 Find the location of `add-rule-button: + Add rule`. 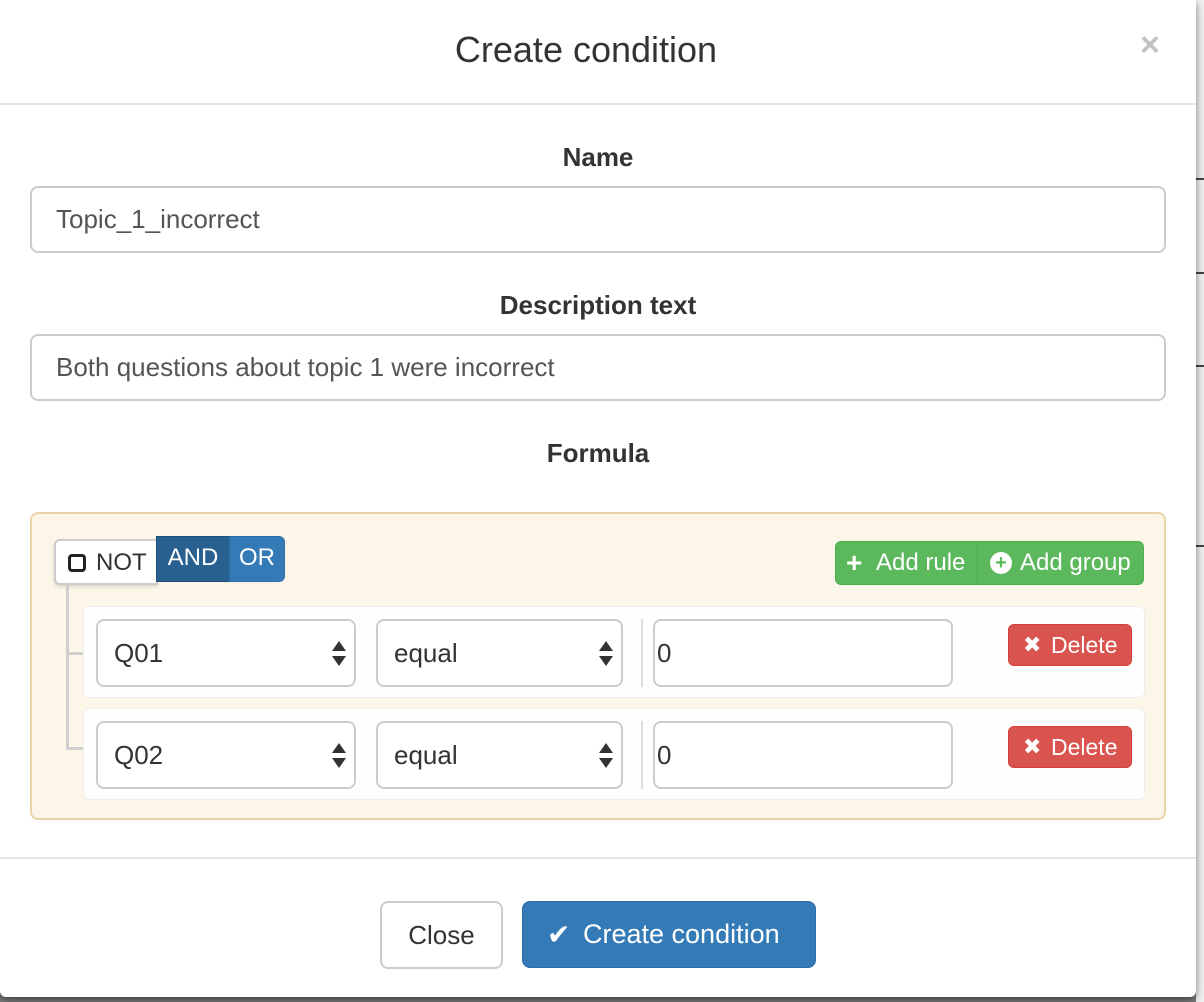

add-rule-button: + Add rule is located at coordinates (906, 563).